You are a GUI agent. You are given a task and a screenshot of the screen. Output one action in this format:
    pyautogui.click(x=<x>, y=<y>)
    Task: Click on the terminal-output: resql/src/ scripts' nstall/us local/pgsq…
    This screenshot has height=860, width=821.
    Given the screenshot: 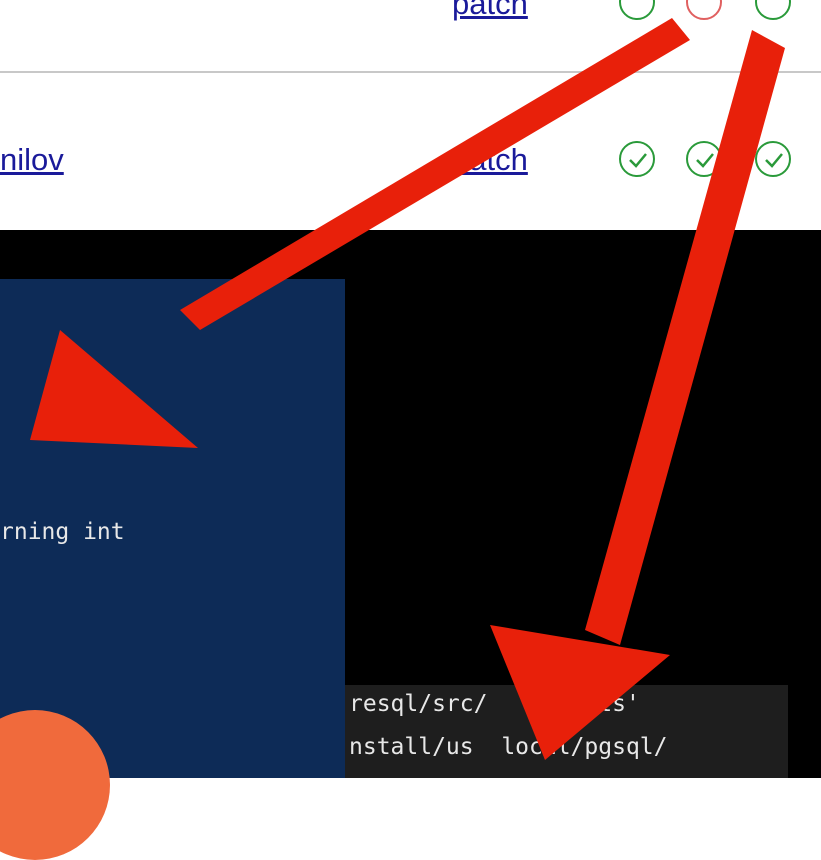 What is the action you would take?
    pyautogui.click(x=566, y=731)
    